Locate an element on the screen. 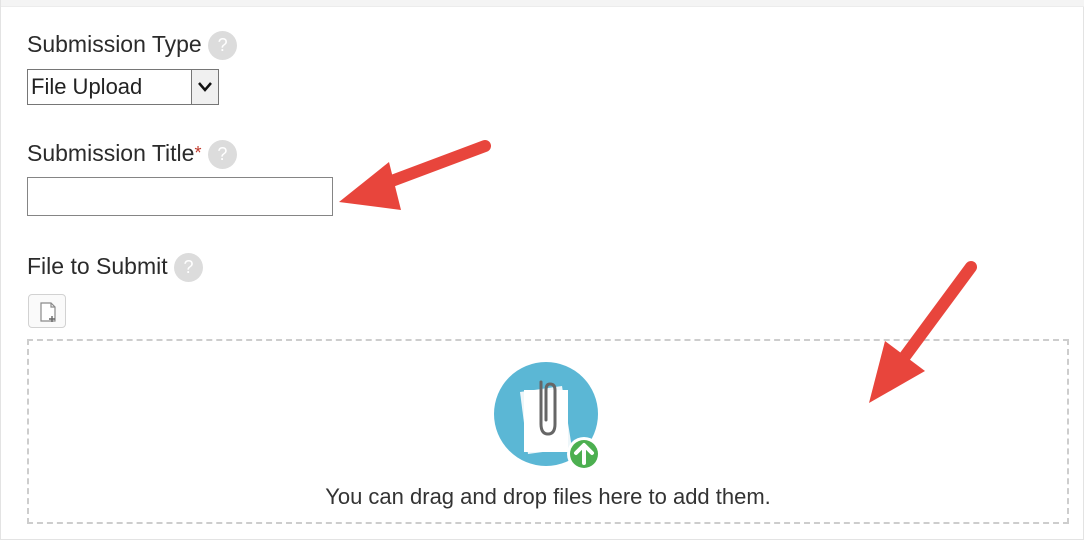  add-file-icon is located at coordinates (48, 312).